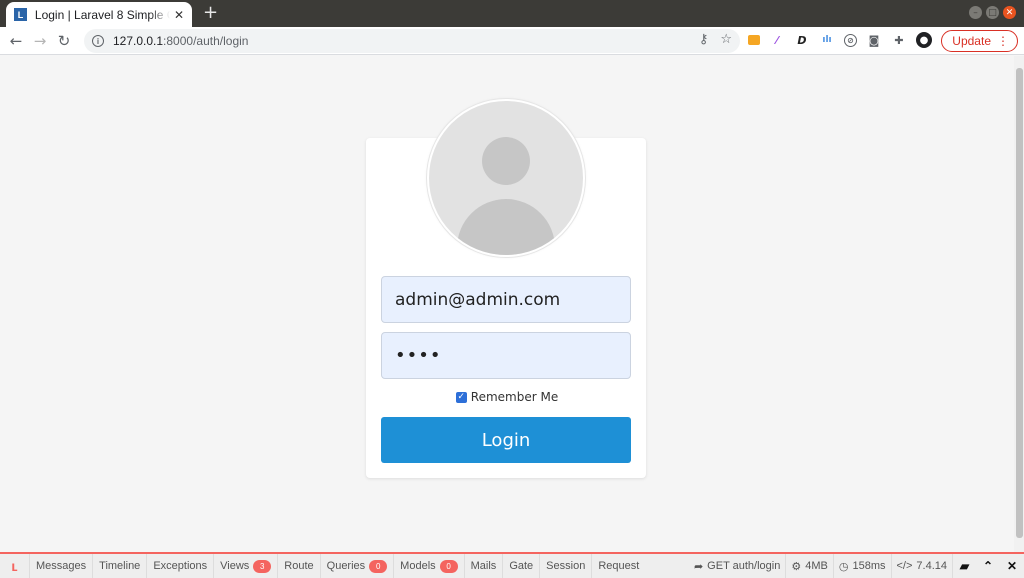 The height and width of the screenshot is (578, 1024). I want to click on debugbar-tab-gate: Gate, so click(522, 566).